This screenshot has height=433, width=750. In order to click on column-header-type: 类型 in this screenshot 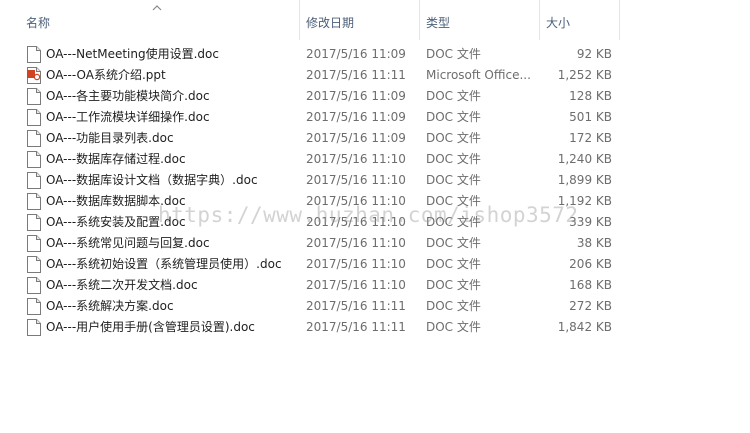, I will do `click(479, 20)`.